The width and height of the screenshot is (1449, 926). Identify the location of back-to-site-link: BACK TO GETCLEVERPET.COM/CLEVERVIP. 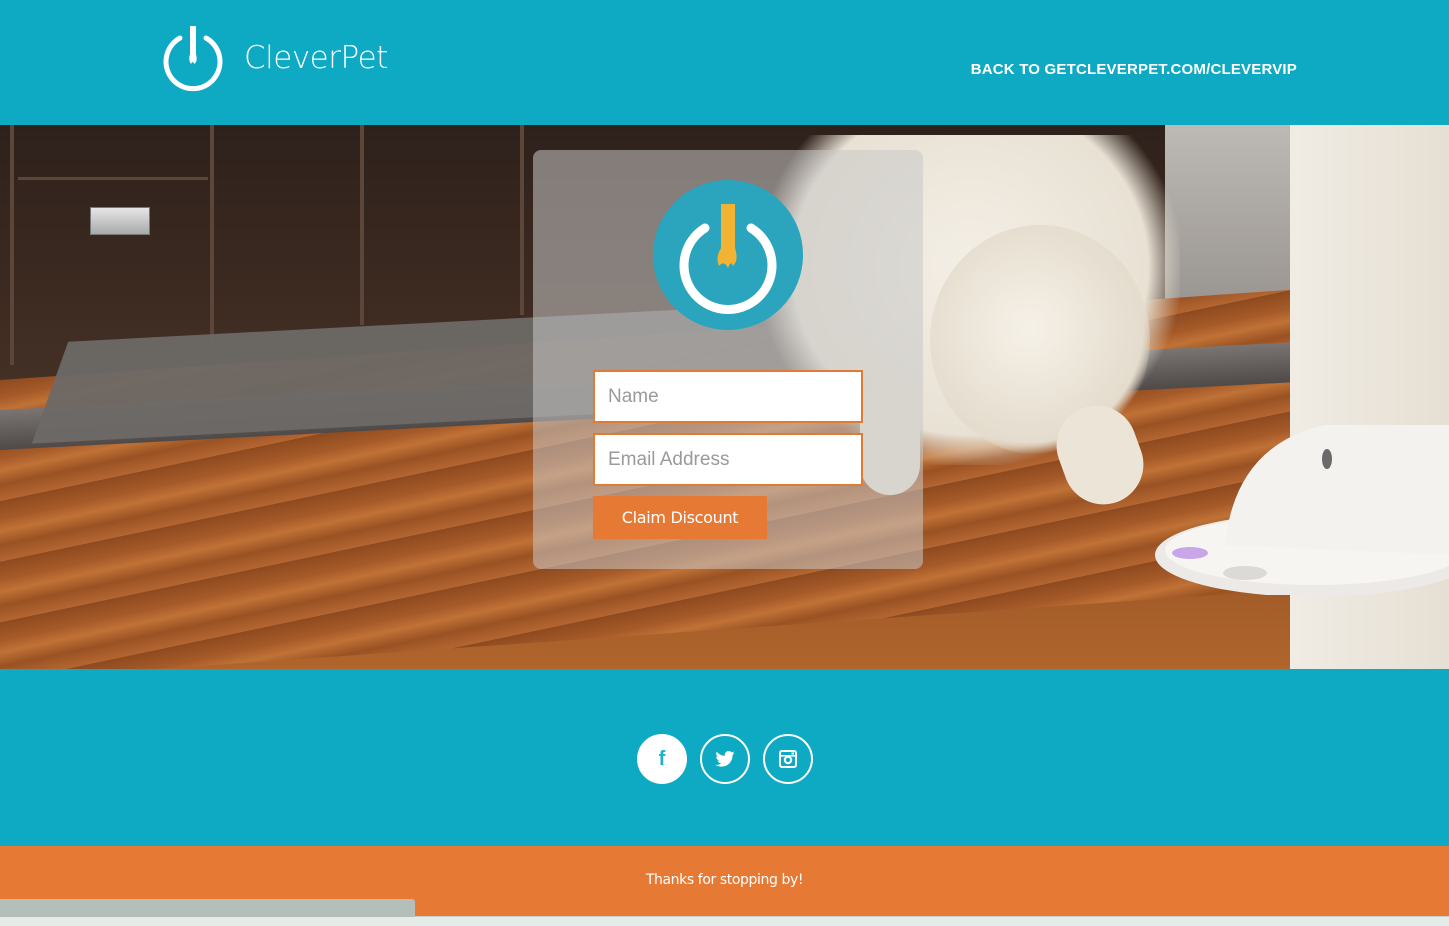
(1134, 69).